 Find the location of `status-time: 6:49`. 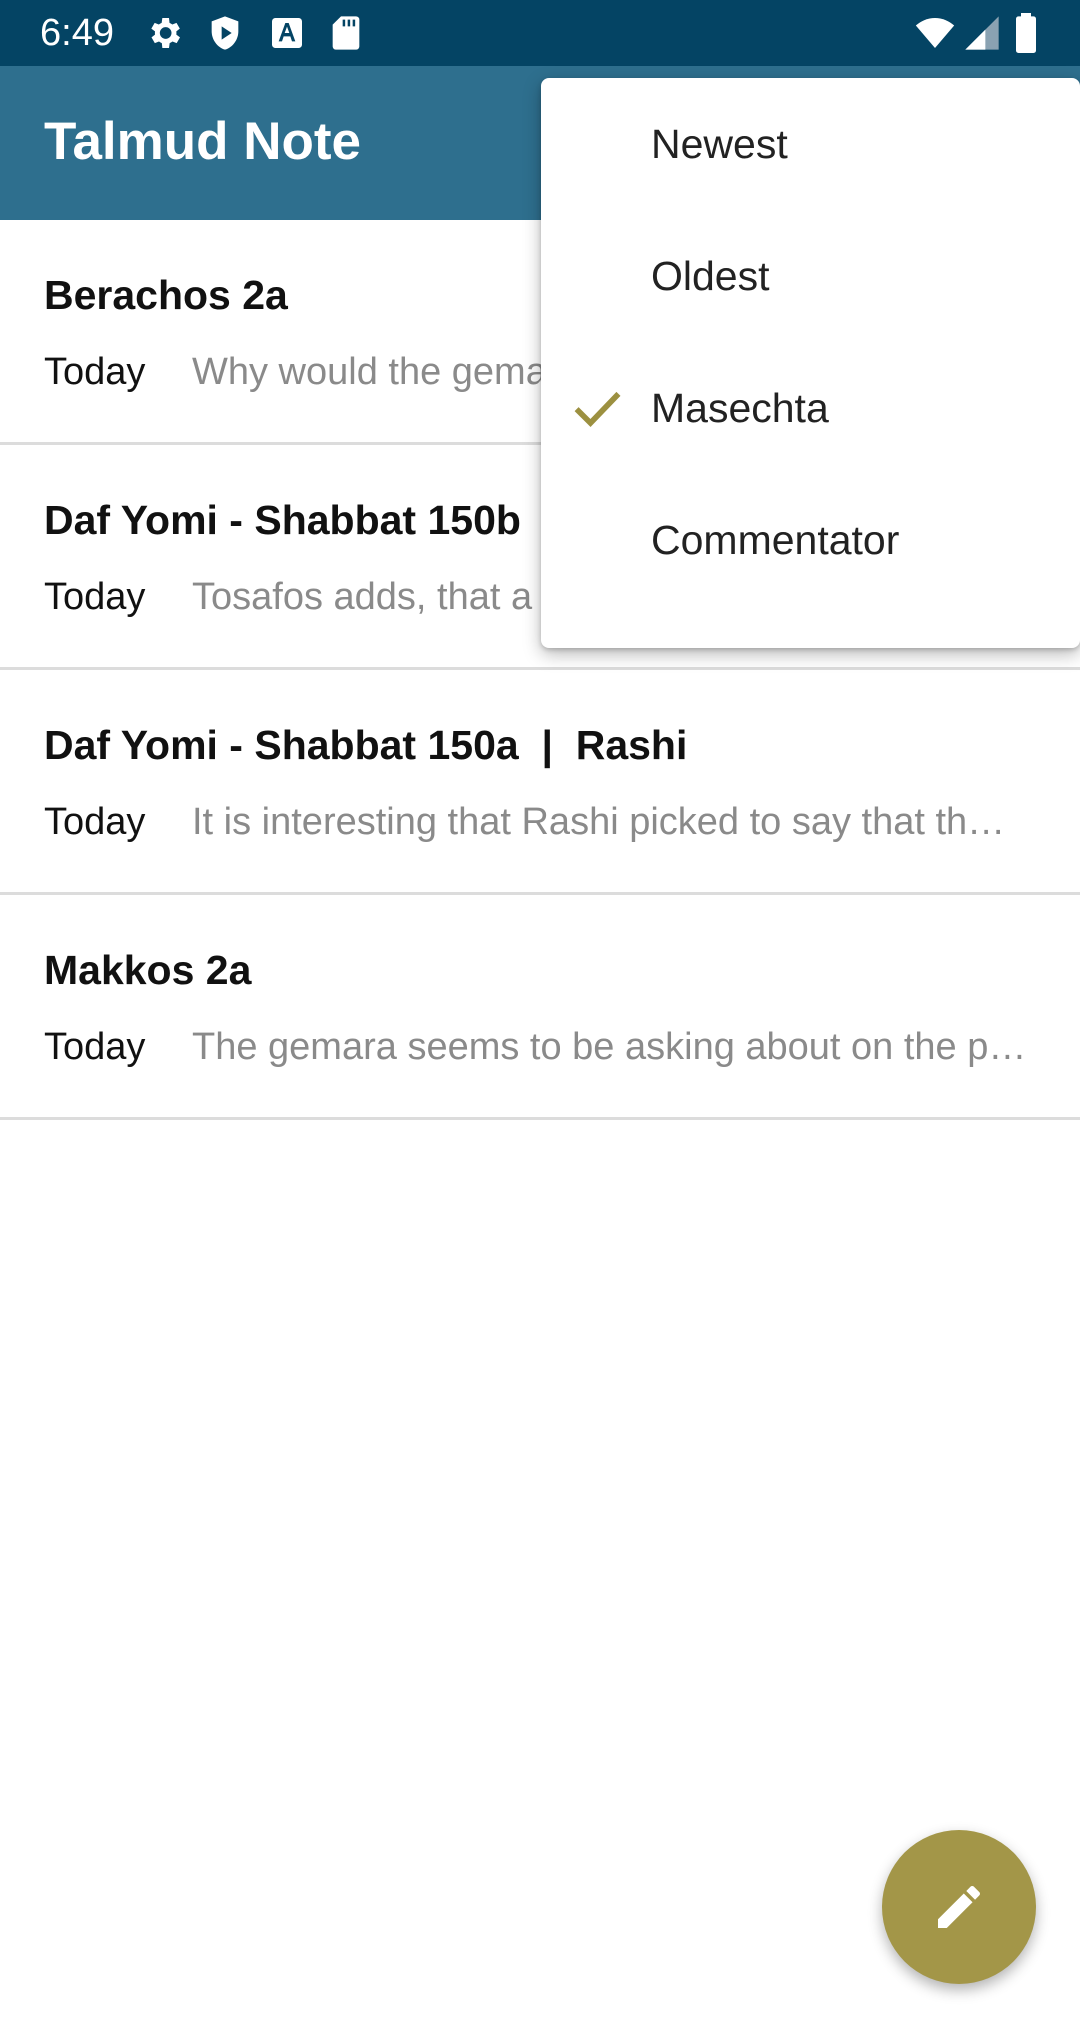

status-time: 6:49 is located at coordinates (77, 33).